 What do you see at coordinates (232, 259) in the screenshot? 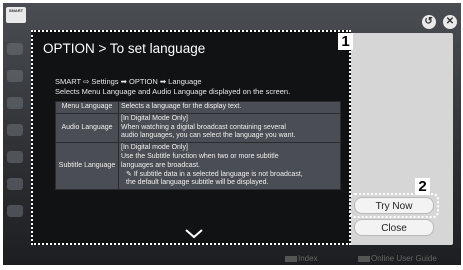
I see `footer-bar: Index Online User Guide` at bounding box center [232, 259].